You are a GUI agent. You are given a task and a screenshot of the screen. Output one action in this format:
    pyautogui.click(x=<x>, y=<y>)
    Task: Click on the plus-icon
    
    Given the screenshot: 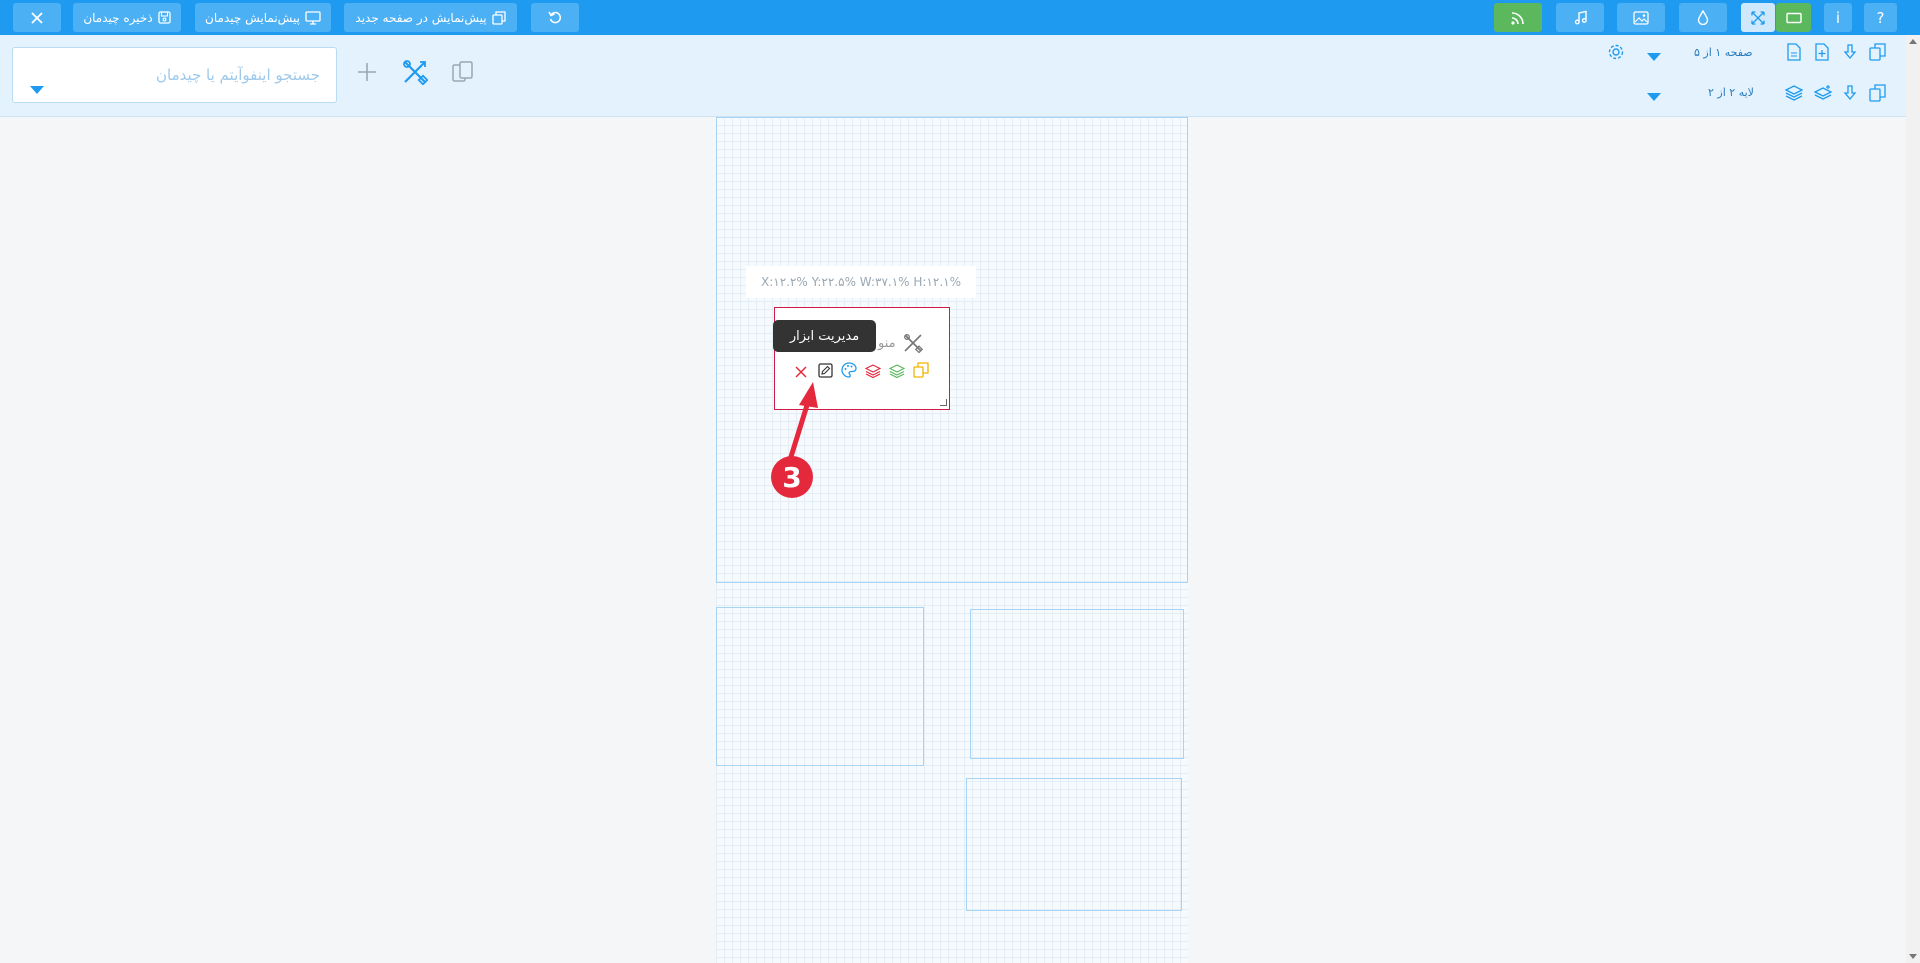 What is the action you would take?
    pyautogui.click(x=367, y=74)
    